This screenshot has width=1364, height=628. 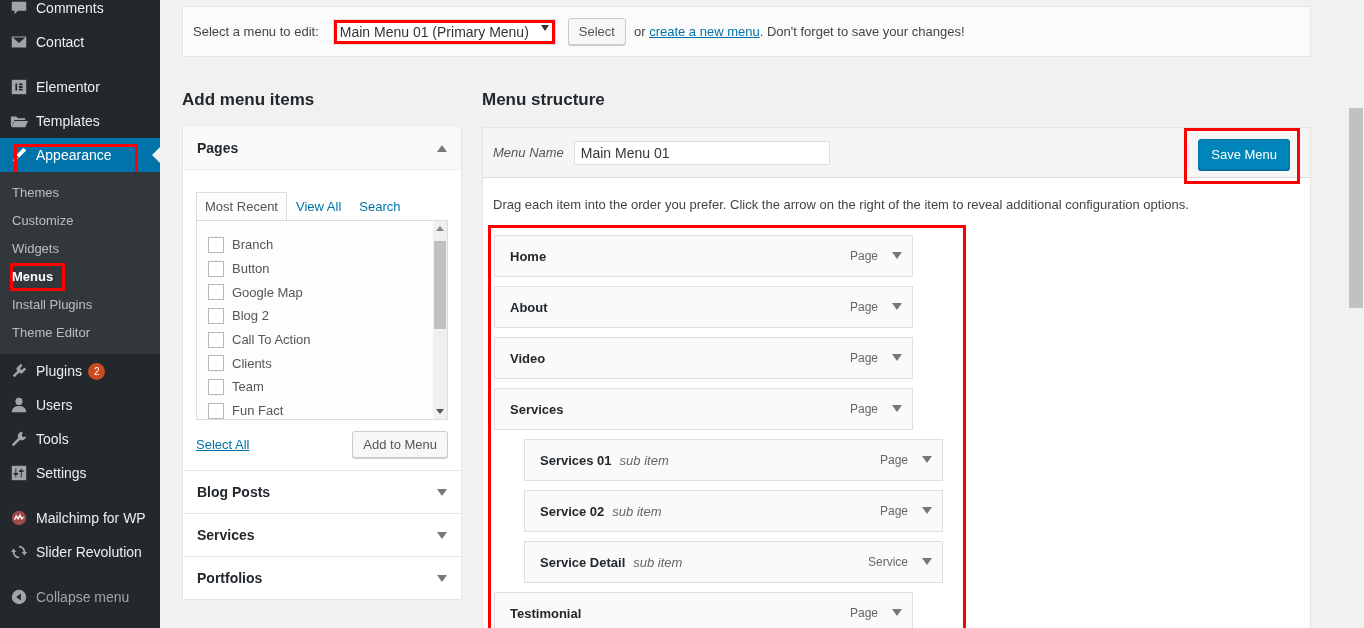 What do you see at coordinates (48, 305) in the screenshot?
I see `submenu-item: Install Plugins` at bounding box center [48, 305].